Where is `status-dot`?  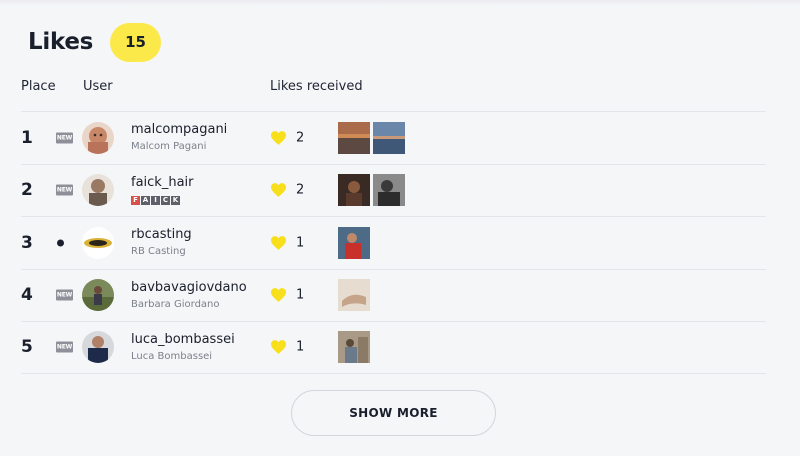 status-dot is located at coordinates (60, 243).